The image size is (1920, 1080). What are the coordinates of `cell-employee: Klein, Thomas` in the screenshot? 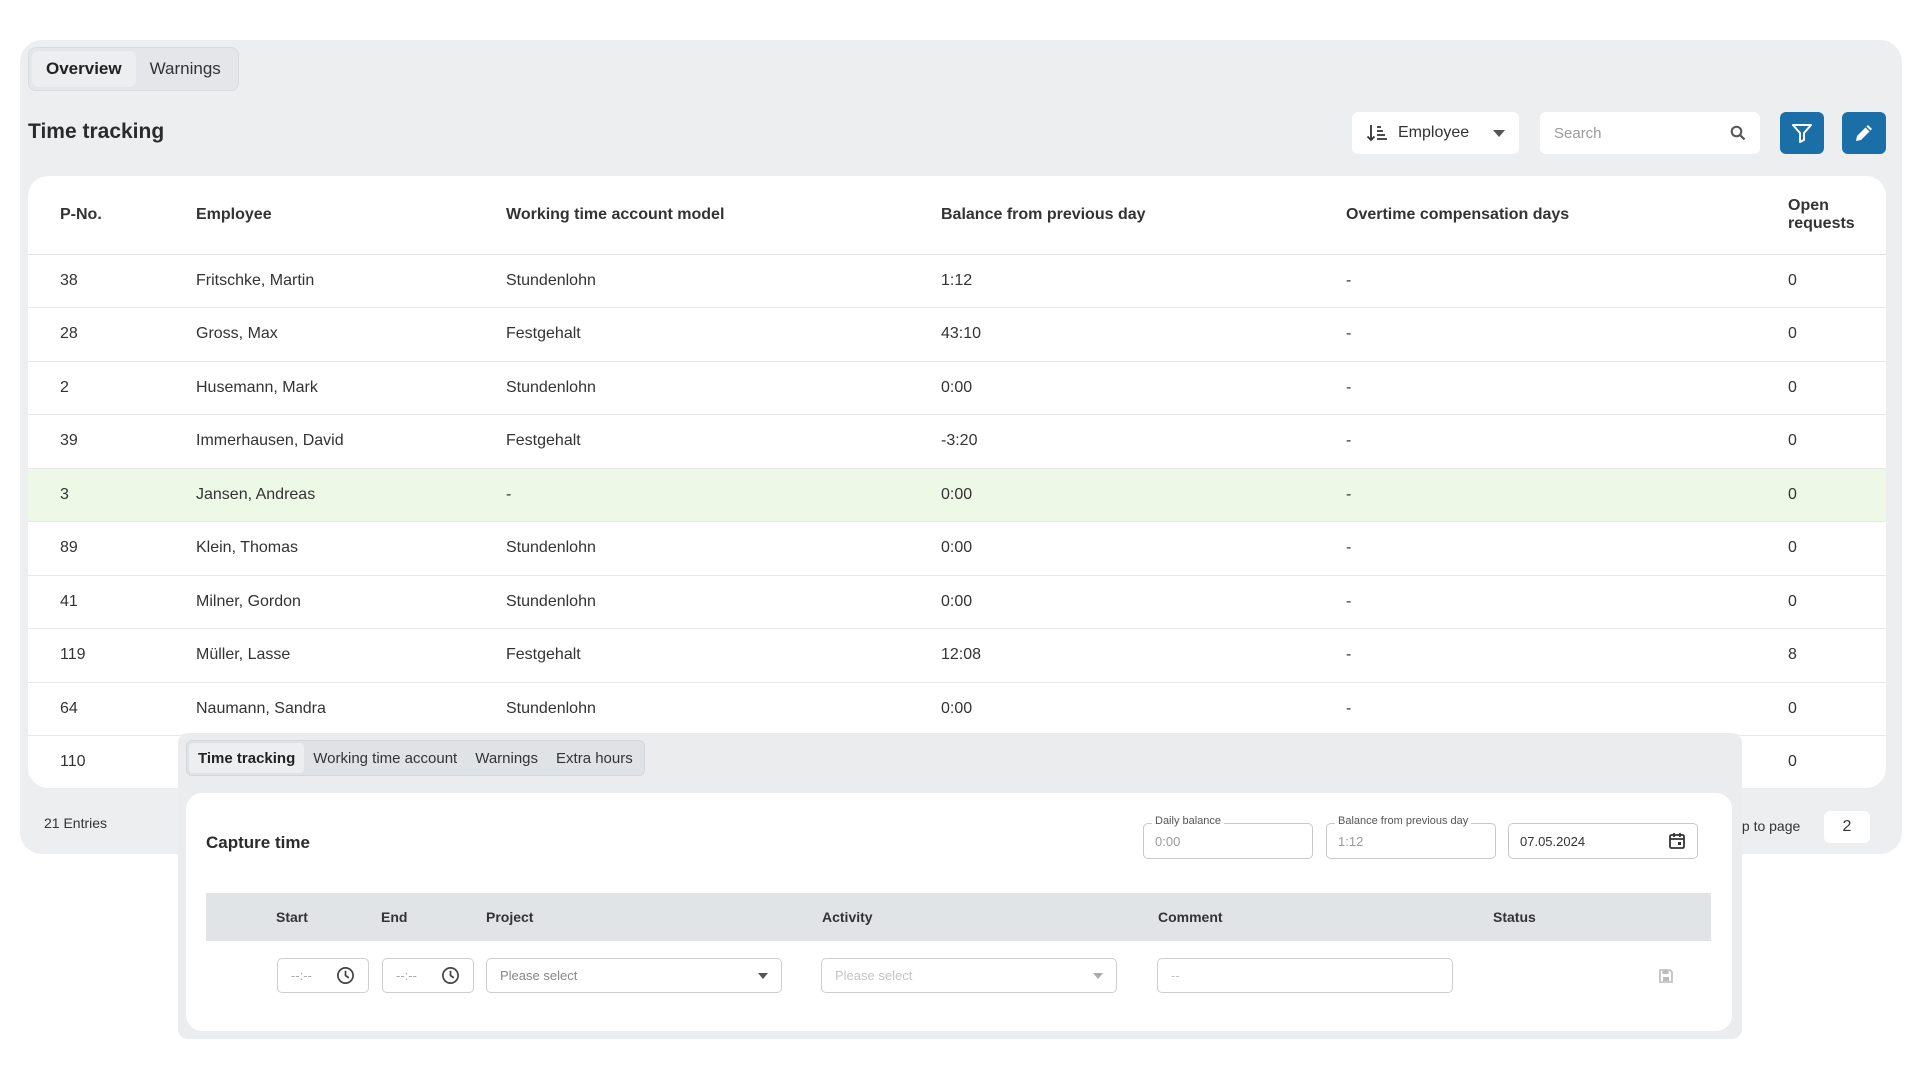 It's located at (319, 548).